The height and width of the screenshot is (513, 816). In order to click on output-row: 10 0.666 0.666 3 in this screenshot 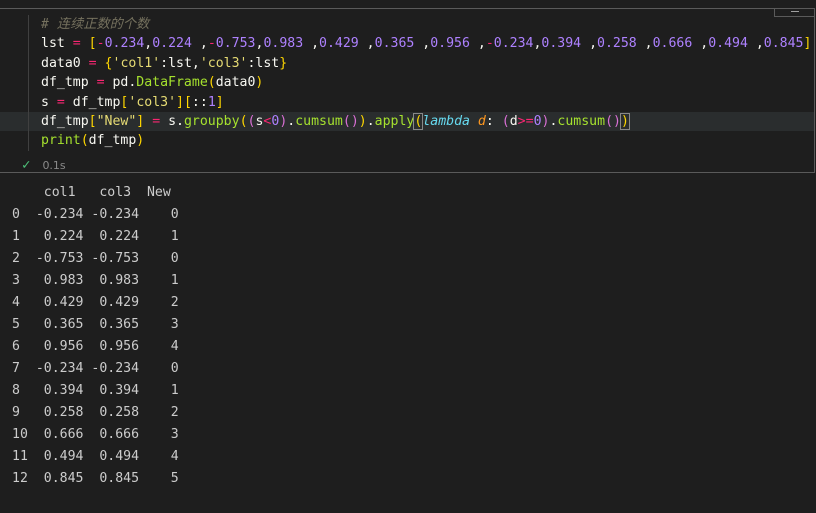, I will do `click(95, 434)`.